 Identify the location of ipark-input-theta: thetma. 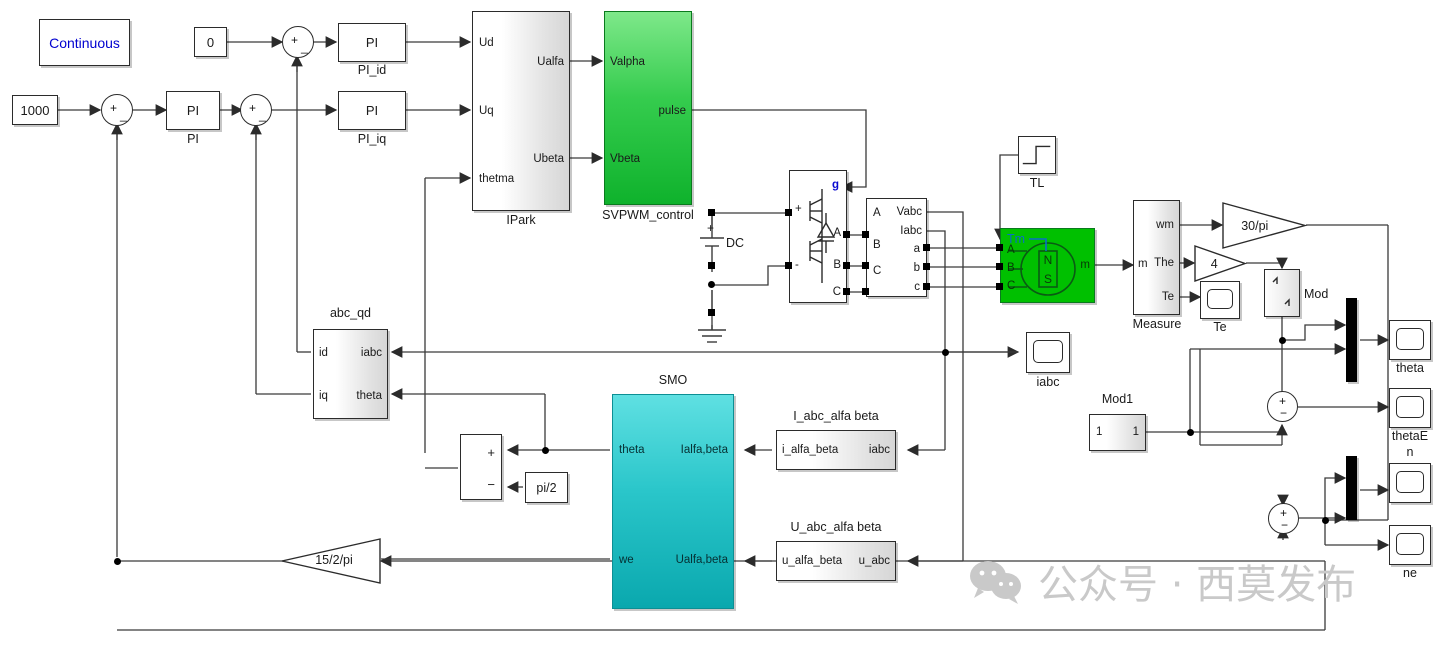
(497, 179).